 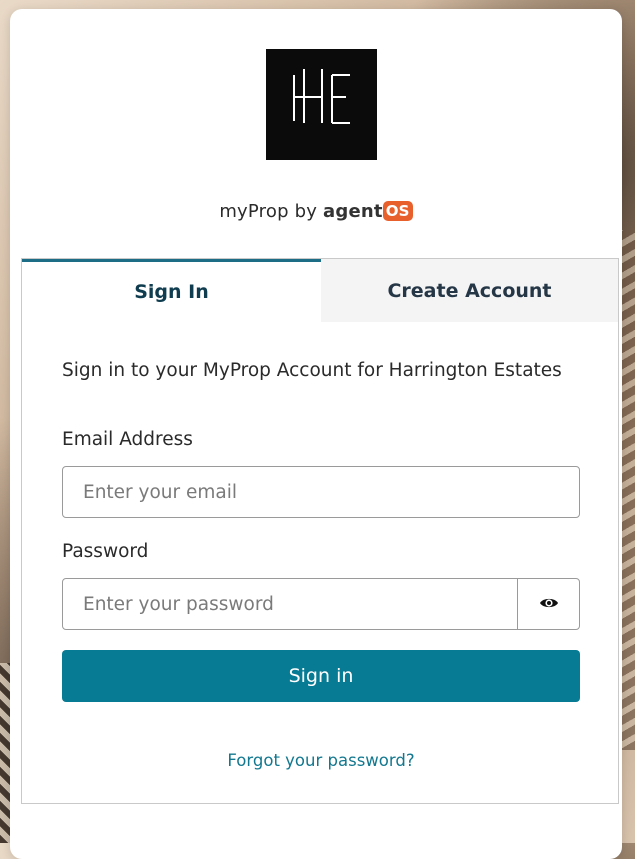 What do you see at coordinates (171, 290) in the screenshot?
I see `tab-sign-in: Sign In` at bounding box center [171, 290].